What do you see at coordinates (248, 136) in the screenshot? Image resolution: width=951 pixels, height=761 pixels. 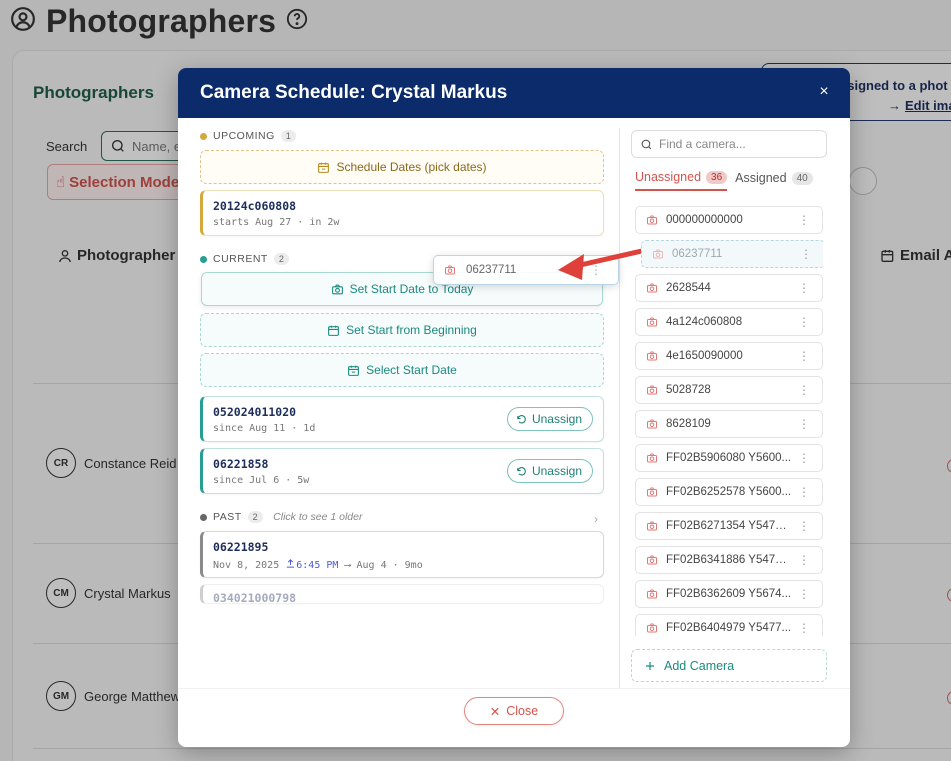 I see `section-upcoming-label: UPCOMING 1` at bounding box center [248, 136].